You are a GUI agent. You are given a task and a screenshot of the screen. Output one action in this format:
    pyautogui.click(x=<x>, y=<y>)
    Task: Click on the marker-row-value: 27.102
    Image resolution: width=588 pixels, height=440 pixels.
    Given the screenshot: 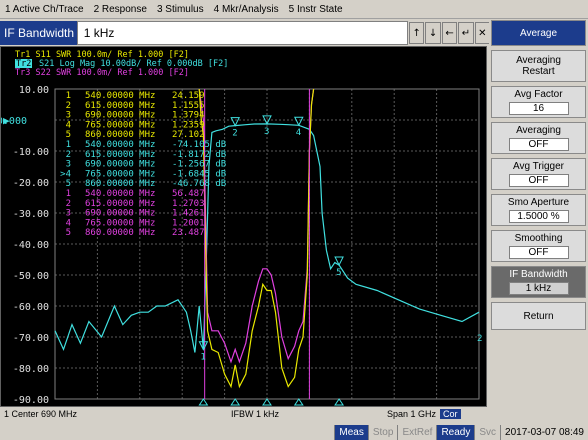 What is the action you would take?
    pyautogui.click(x=188, y=135)
    